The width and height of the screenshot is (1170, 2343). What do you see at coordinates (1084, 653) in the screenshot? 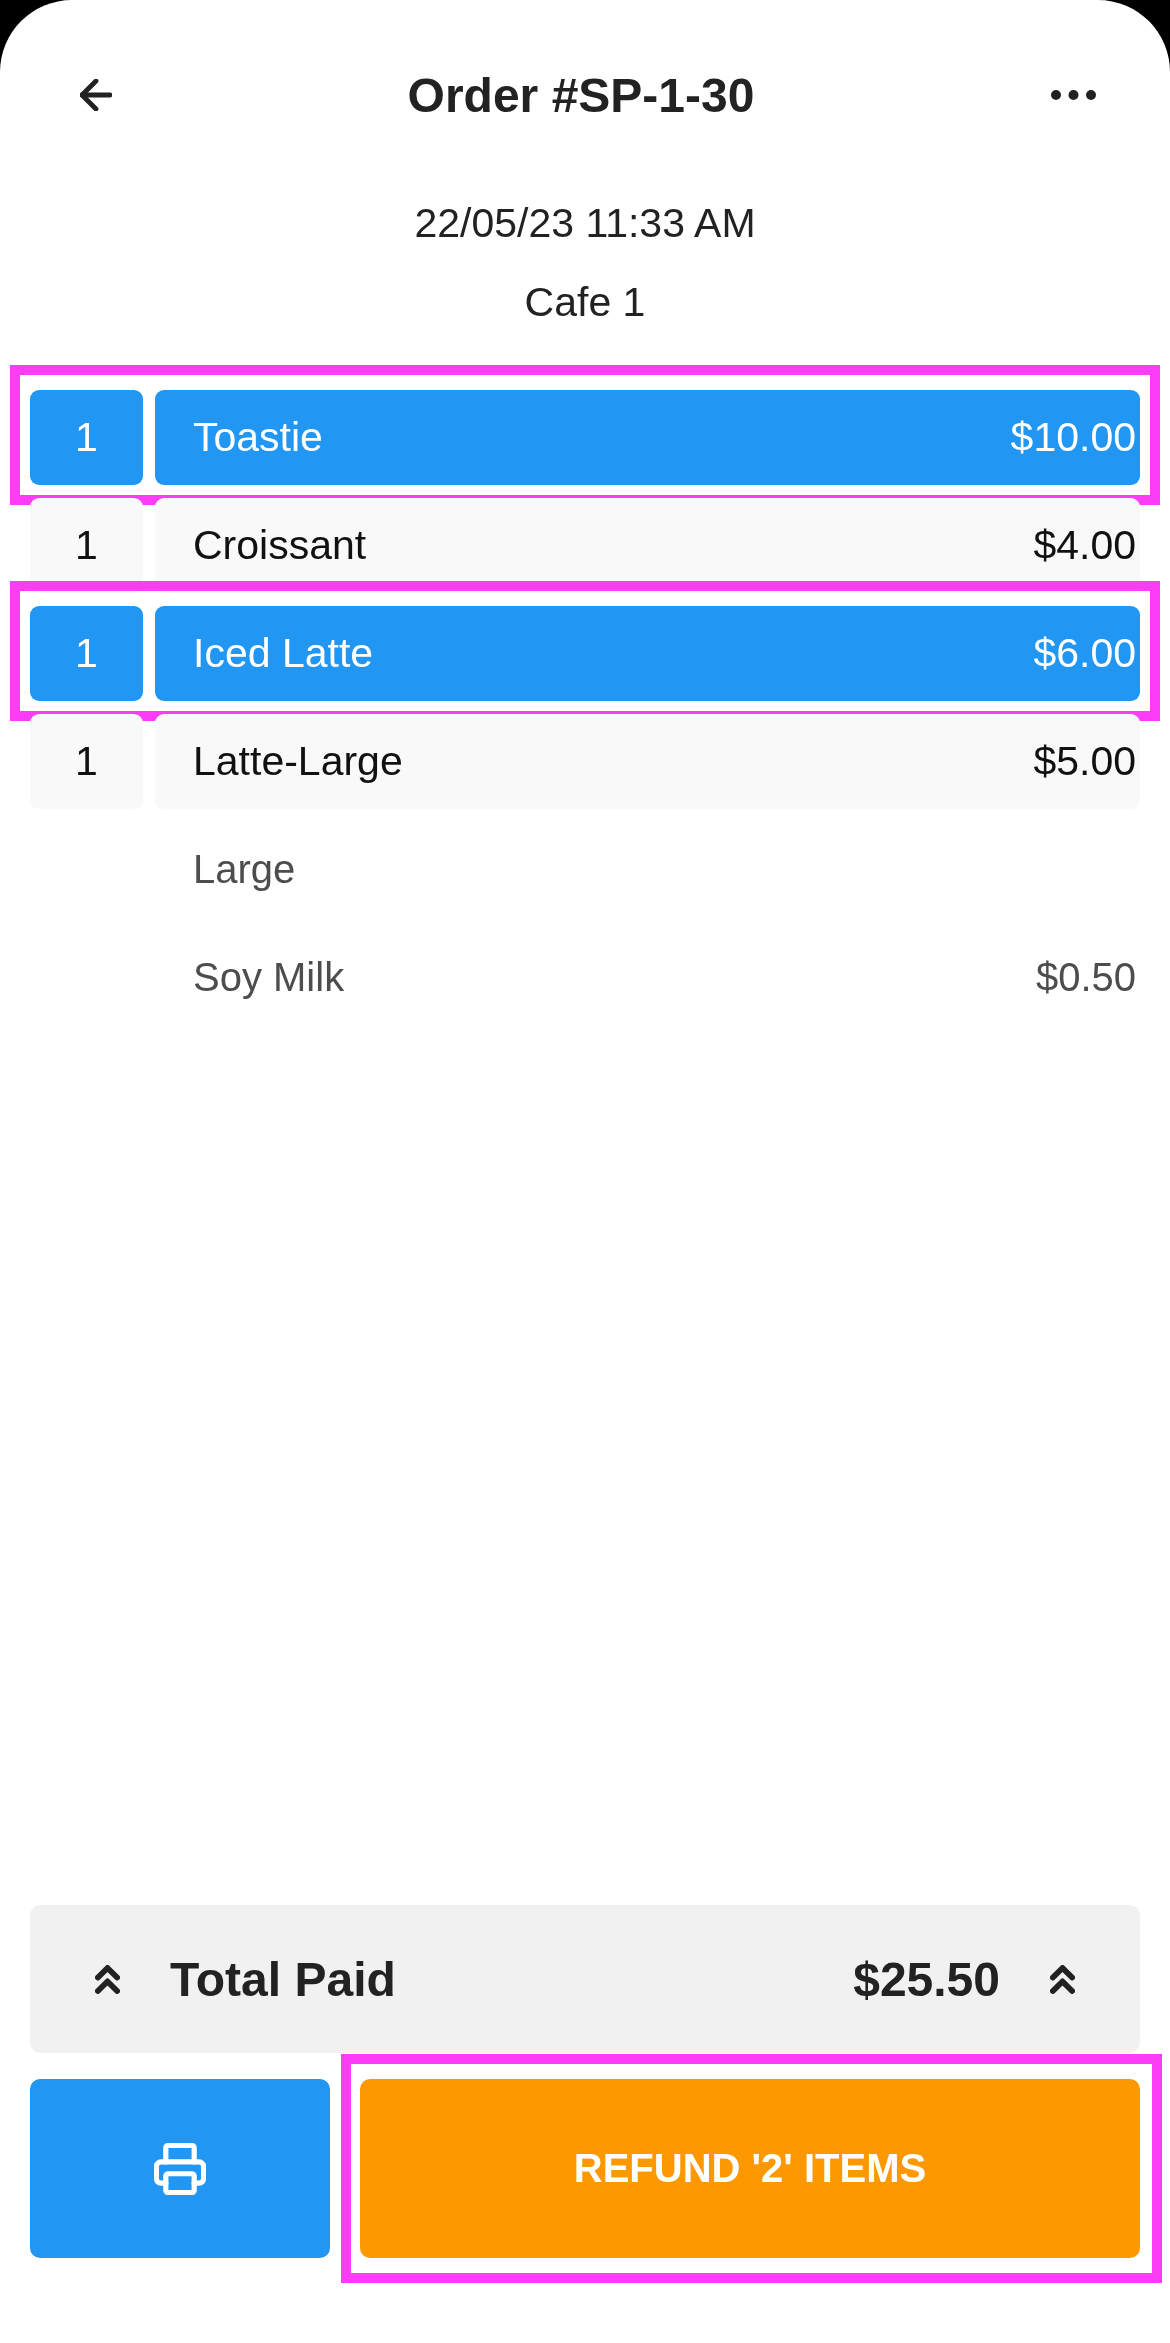
I see `item-price: $6.00` at bounding box center [1084, 653].